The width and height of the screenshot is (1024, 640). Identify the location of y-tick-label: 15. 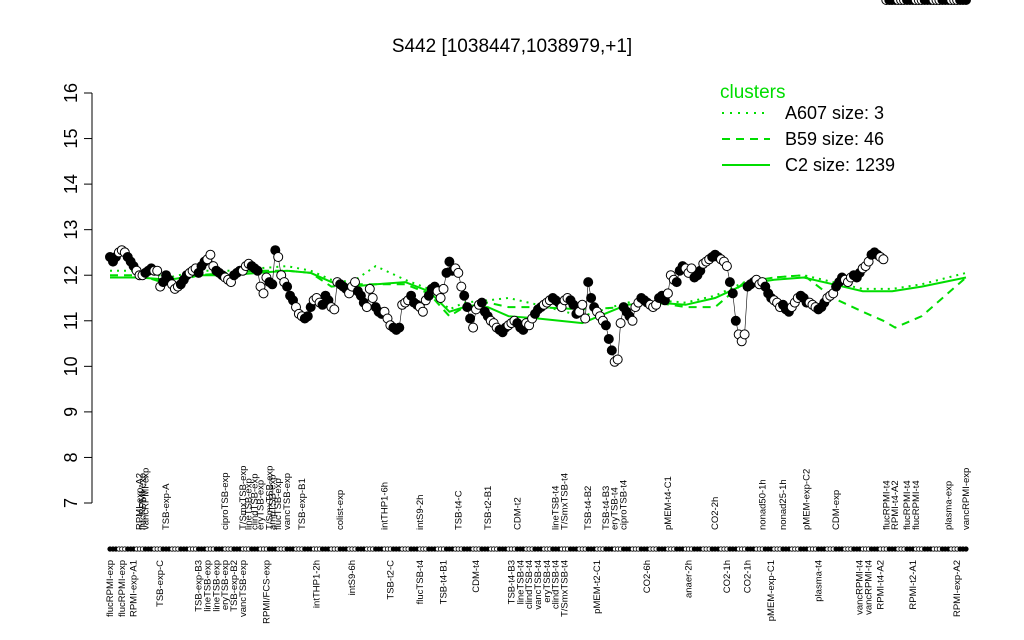
(71, 139).